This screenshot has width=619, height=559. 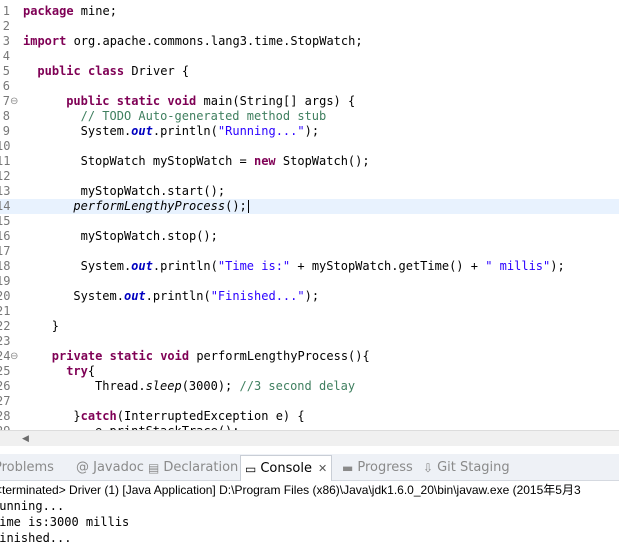 What do you see at coordinates (200, 131) in the screenshot?
I see `code-text: System.out.println("Running...");` at bounding box center [200, 131].